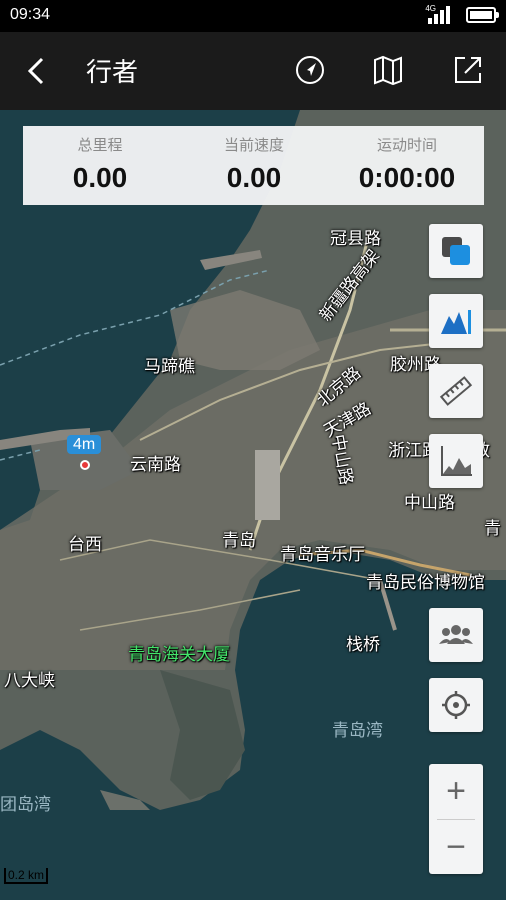  What do you see at coordinates (468, 70) in the screenshot?
I see `share-icon` at bounding box center [468, 70].